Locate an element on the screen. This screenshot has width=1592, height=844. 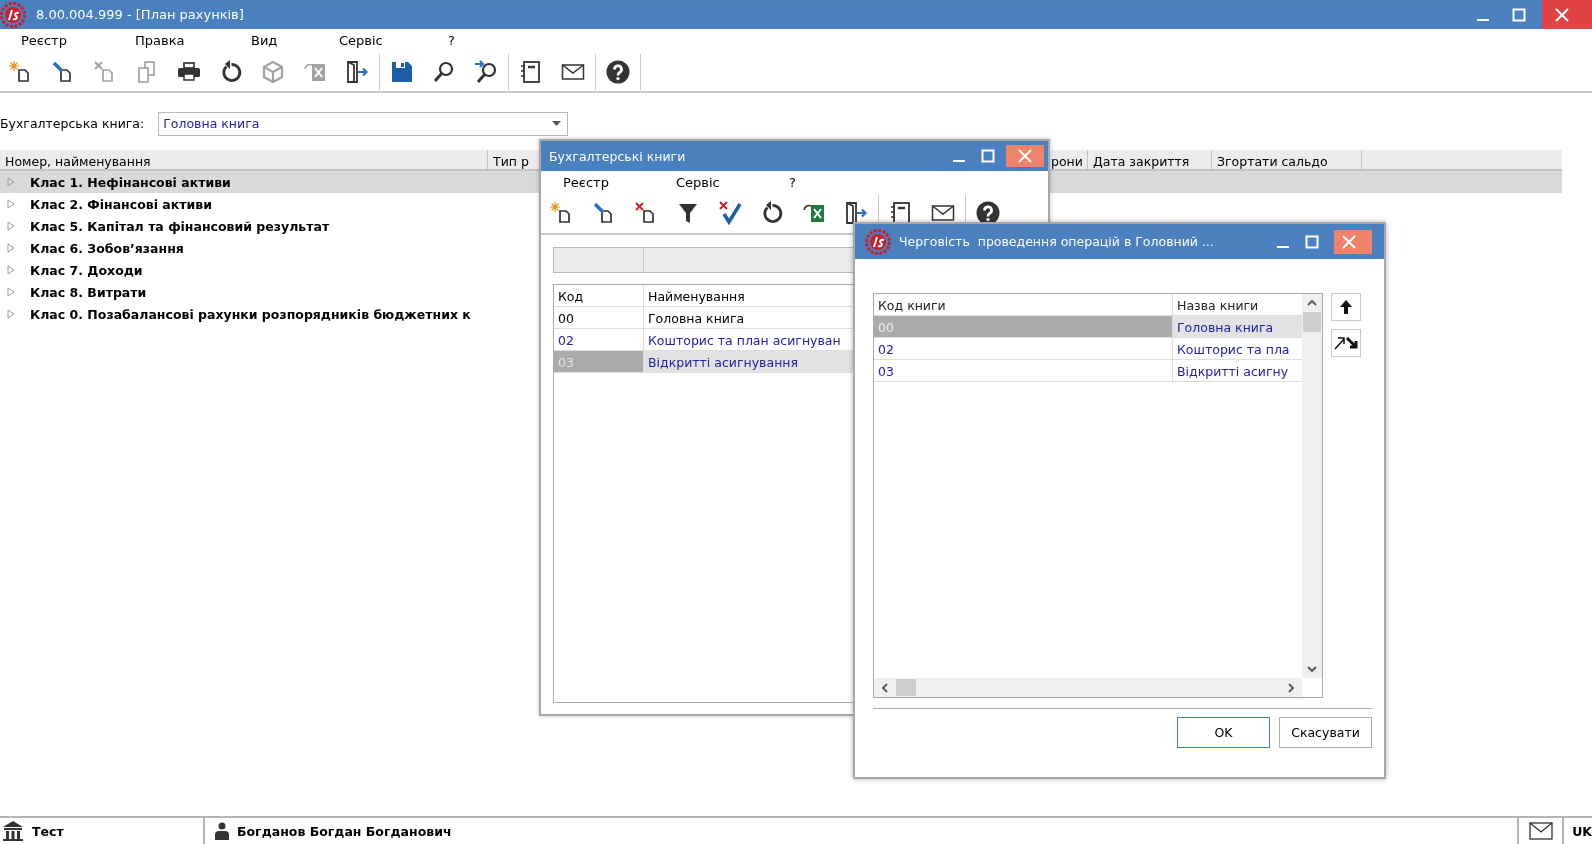
organization-name: Тест is located at coordinates (48, 831).